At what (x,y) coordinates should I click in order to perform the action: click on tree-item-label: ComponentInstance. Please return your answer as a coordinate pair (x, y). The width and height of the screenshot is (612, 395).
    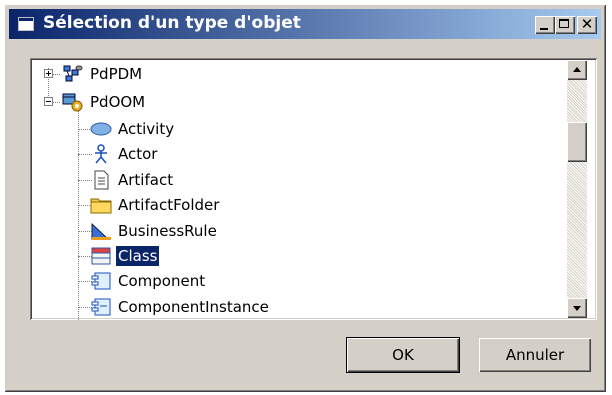
    Looking at the image, I should click on (193, 307).